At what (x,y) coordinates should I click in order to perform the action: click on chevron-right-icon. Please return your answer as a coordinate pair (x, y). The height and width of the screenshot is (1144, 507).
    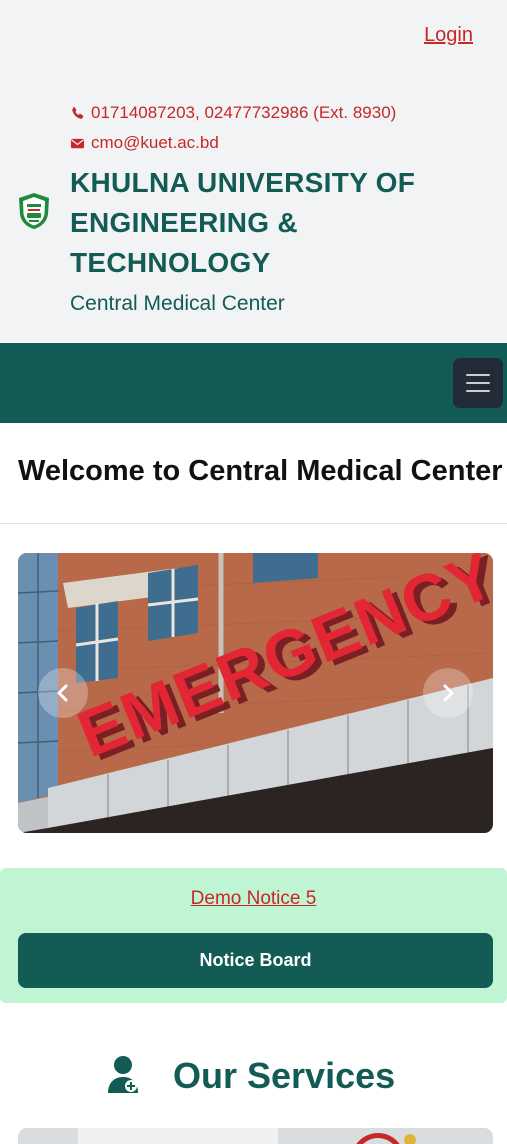
    Looking at the image, I should click on (448, 693).